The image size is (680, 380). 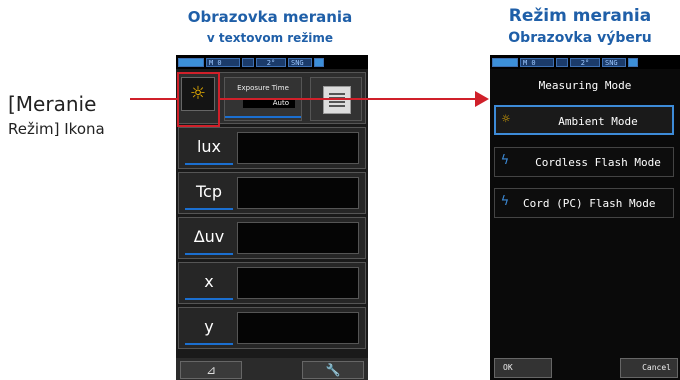 I want to click on row-lux: lux, so click(x=272, y=148).